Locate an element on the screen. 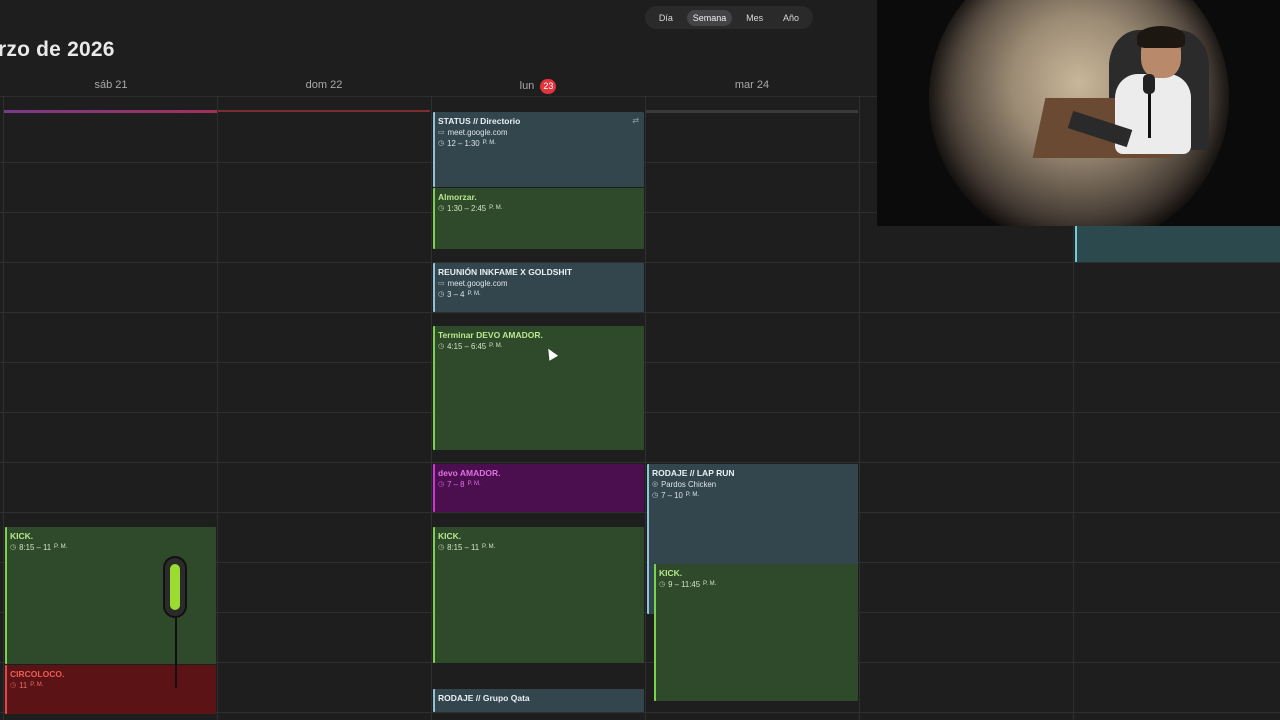  event-circoloco: CIRCOLOCO. ◷ 11 P. M. is located at coordinates (110, 689).